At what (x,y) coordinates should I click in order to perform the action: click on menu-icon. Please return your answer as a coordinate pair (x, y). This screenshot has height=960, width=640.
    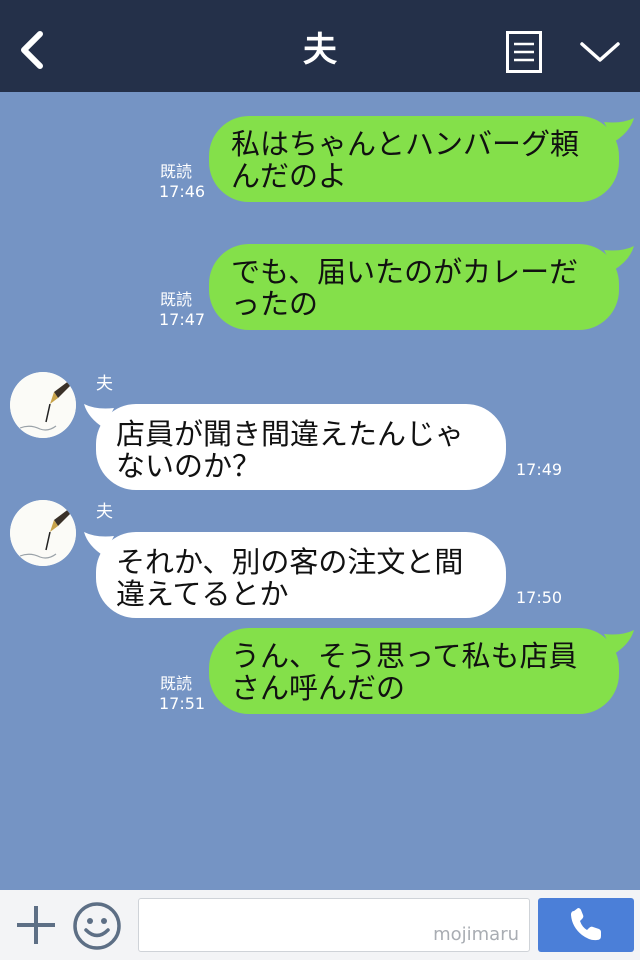
    Looking at the image, I should click on (524, 52).